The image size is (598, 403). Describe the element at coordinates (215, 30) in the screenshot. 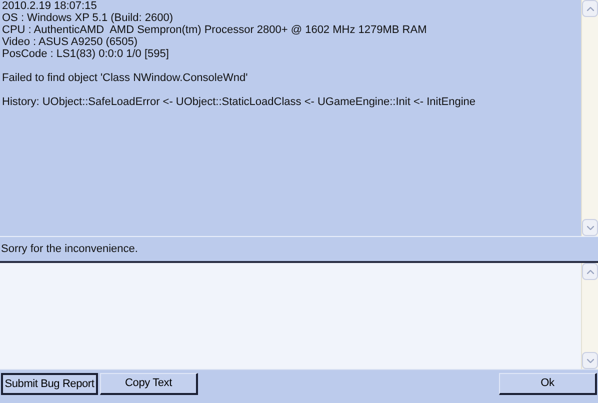

I see `log-line: CPU : AuthenticAMD AMD Sempron(tm) Processor 2800+ @ 1602 MHz 1279MB RAM` at that location.